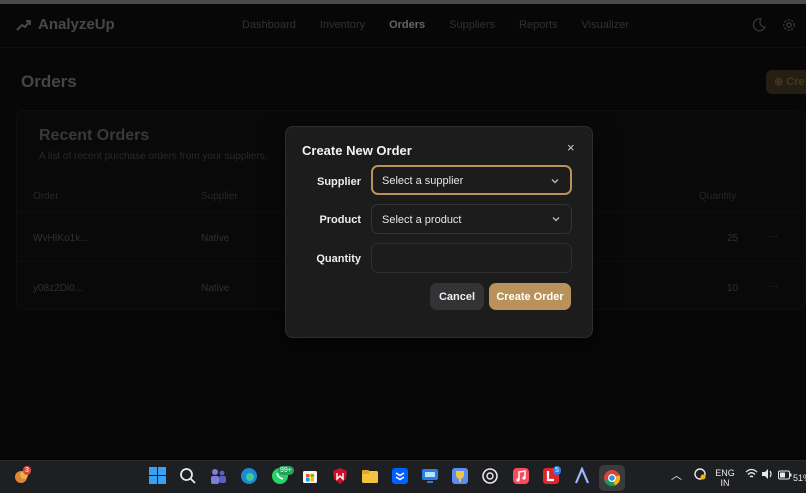  Describe the element at coordinates (725, 483) in the screenshot. I see `region-text: IN` at that location.